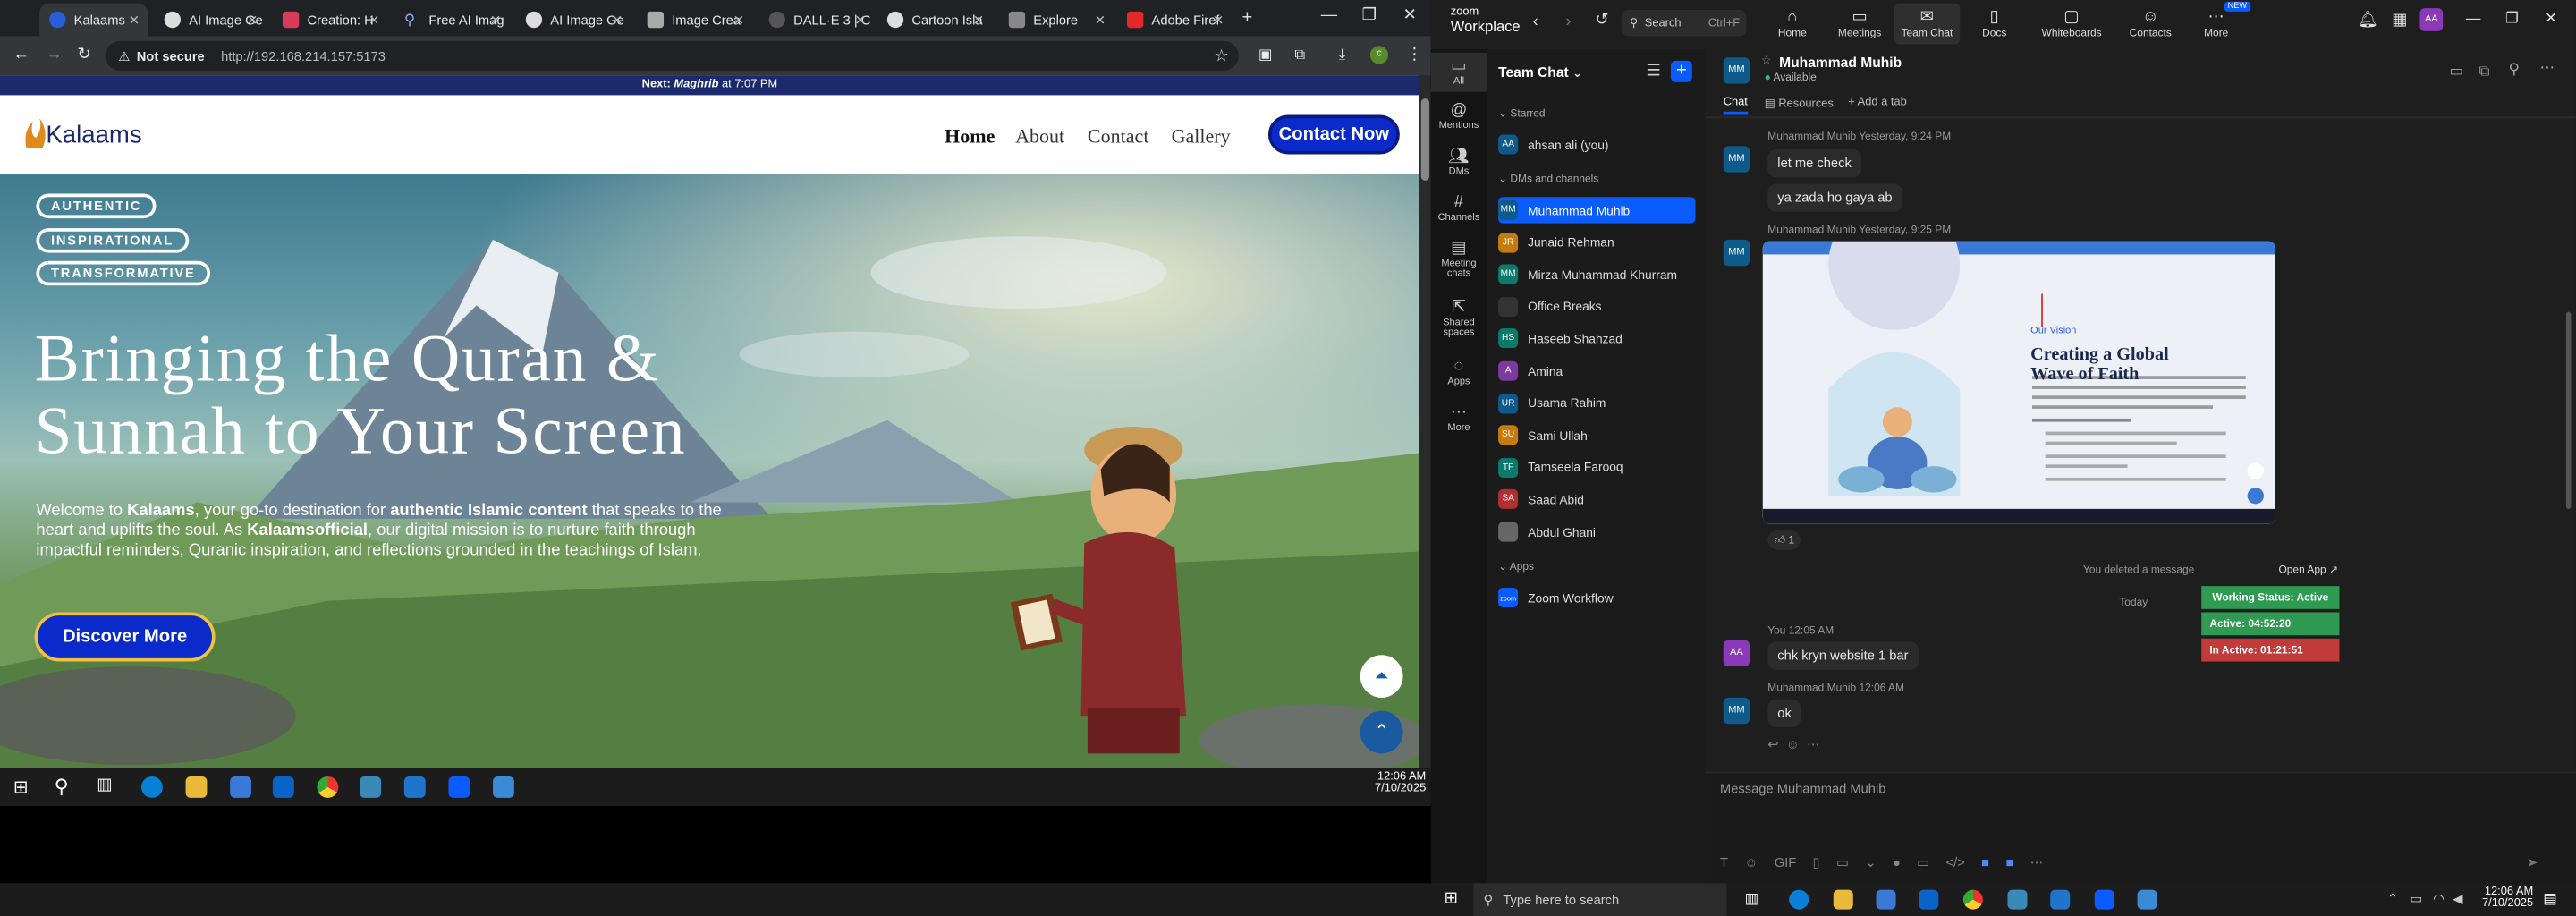 The image size is (2576, 916). I want to click on browser-scrollbar, so click(1425, 421).